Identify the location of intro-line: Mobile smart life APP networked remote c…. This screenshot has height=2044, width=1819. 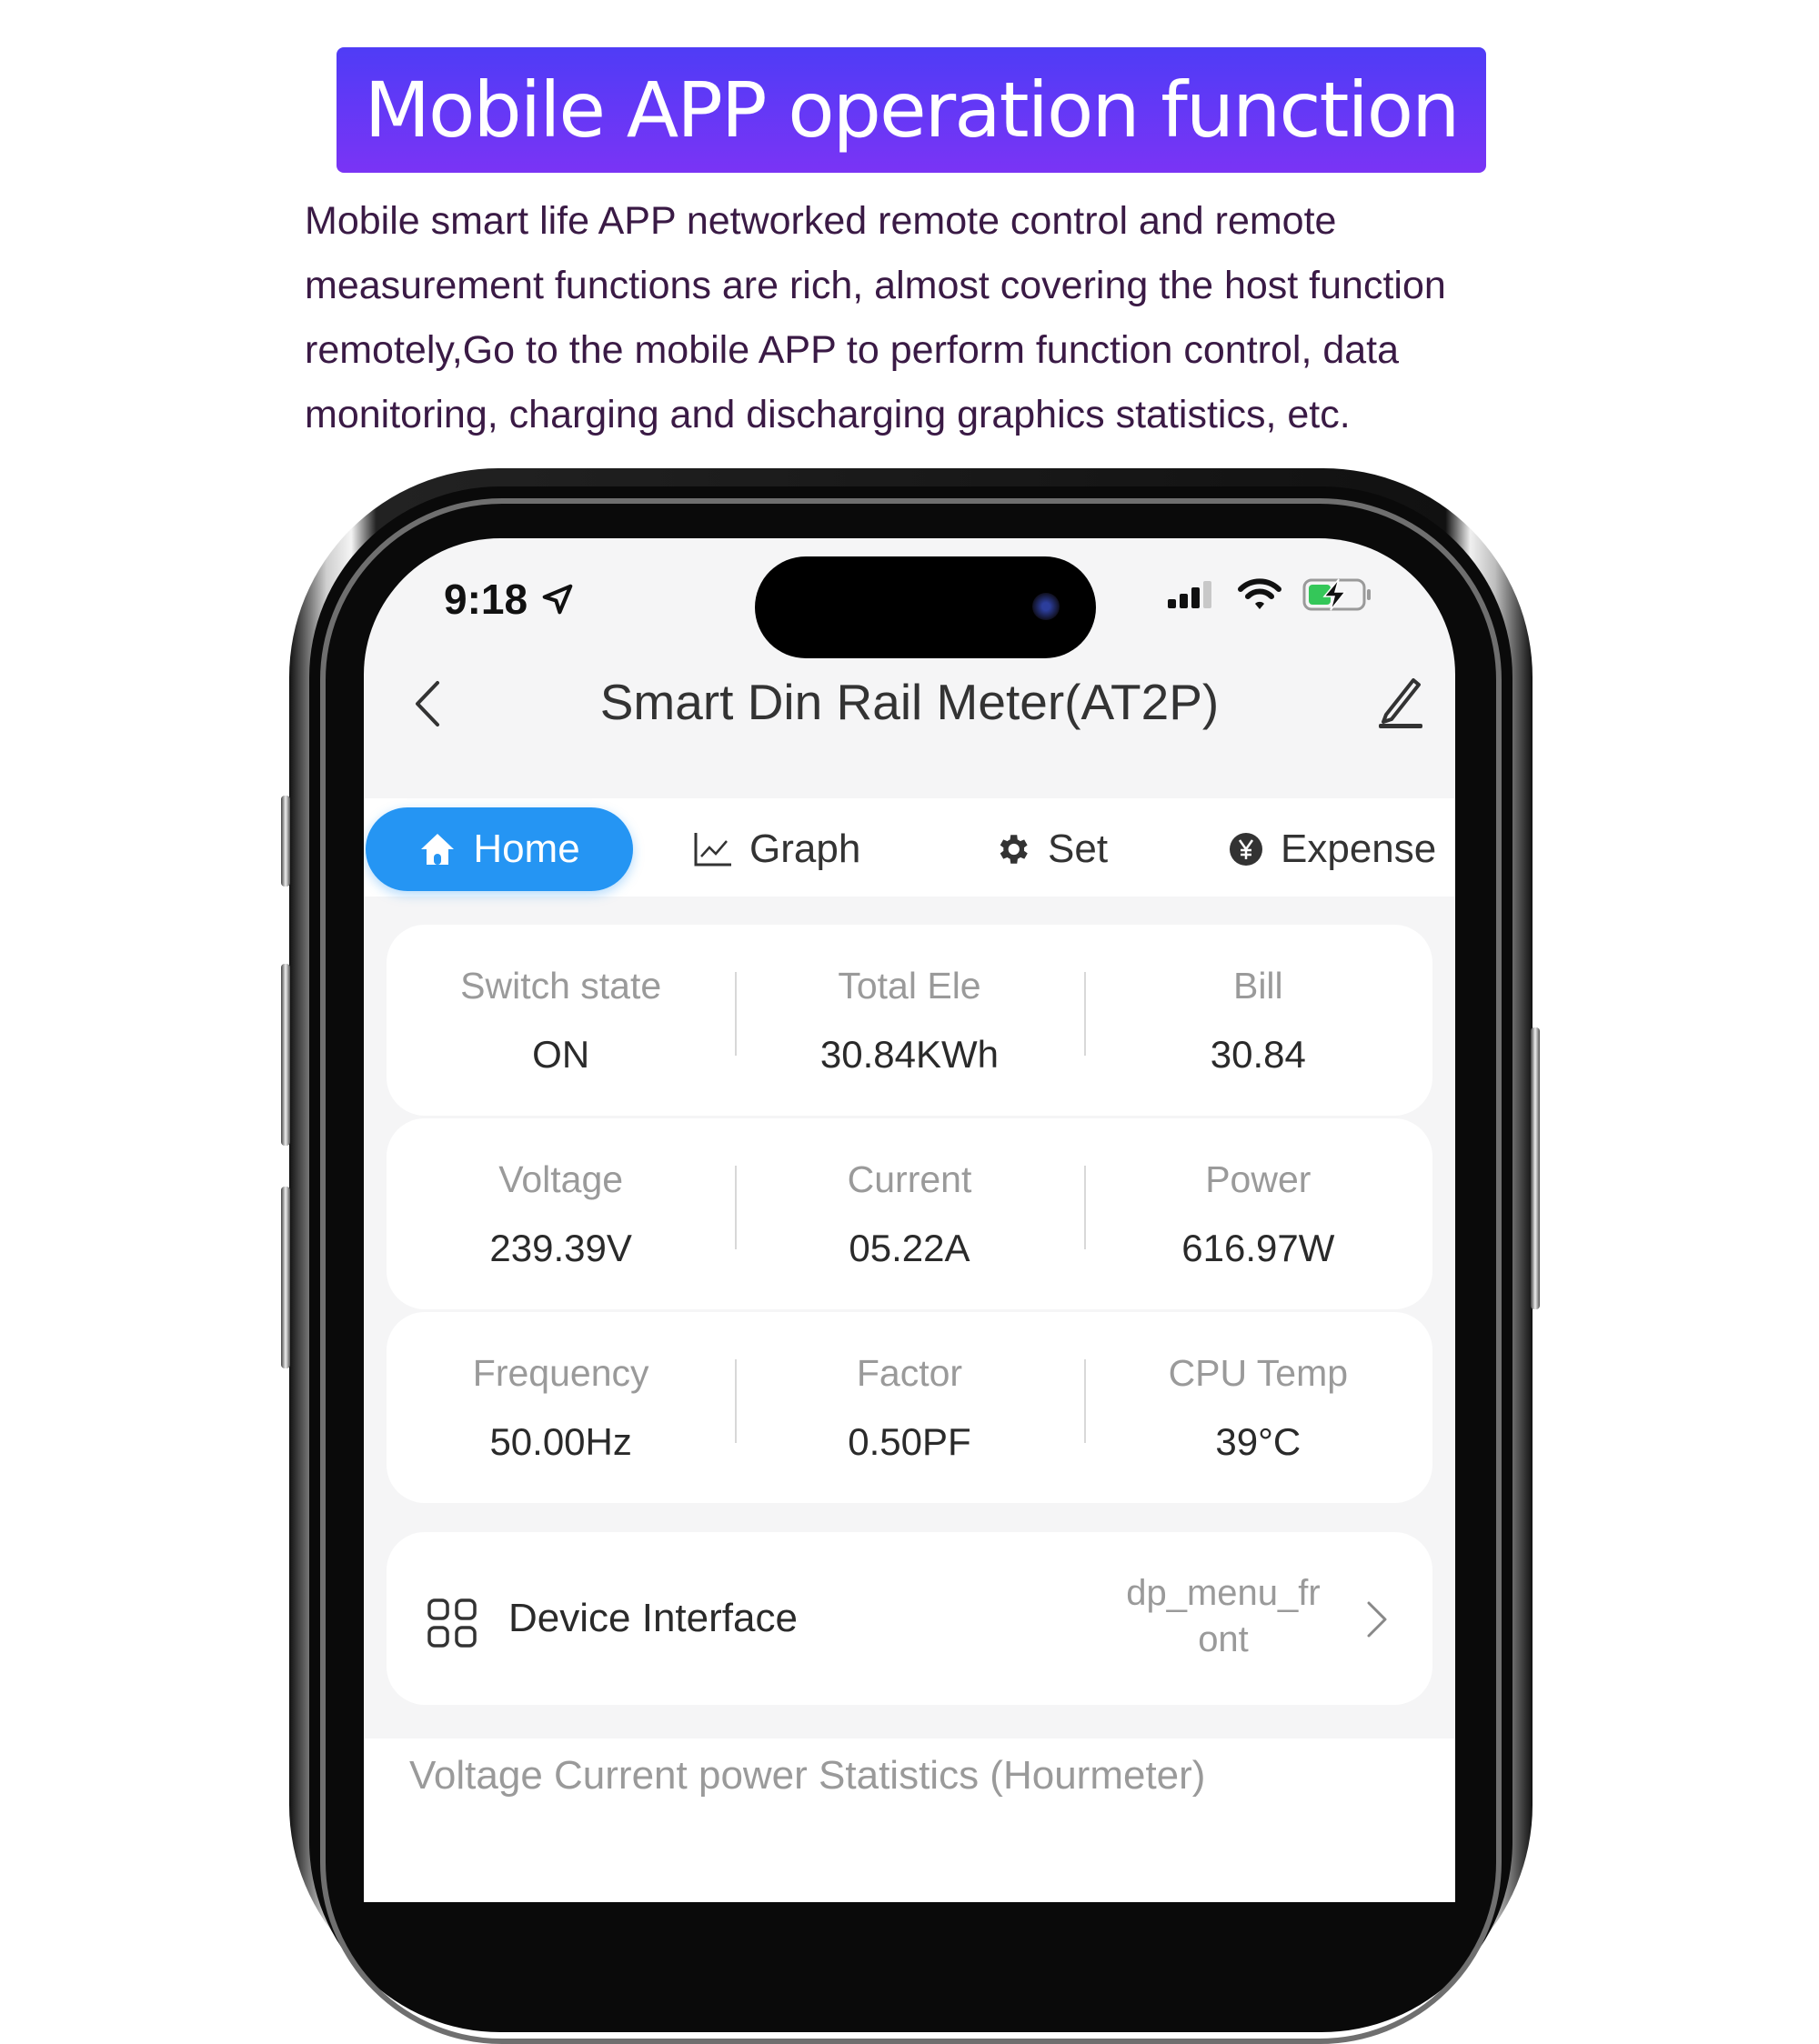
(821, 221).